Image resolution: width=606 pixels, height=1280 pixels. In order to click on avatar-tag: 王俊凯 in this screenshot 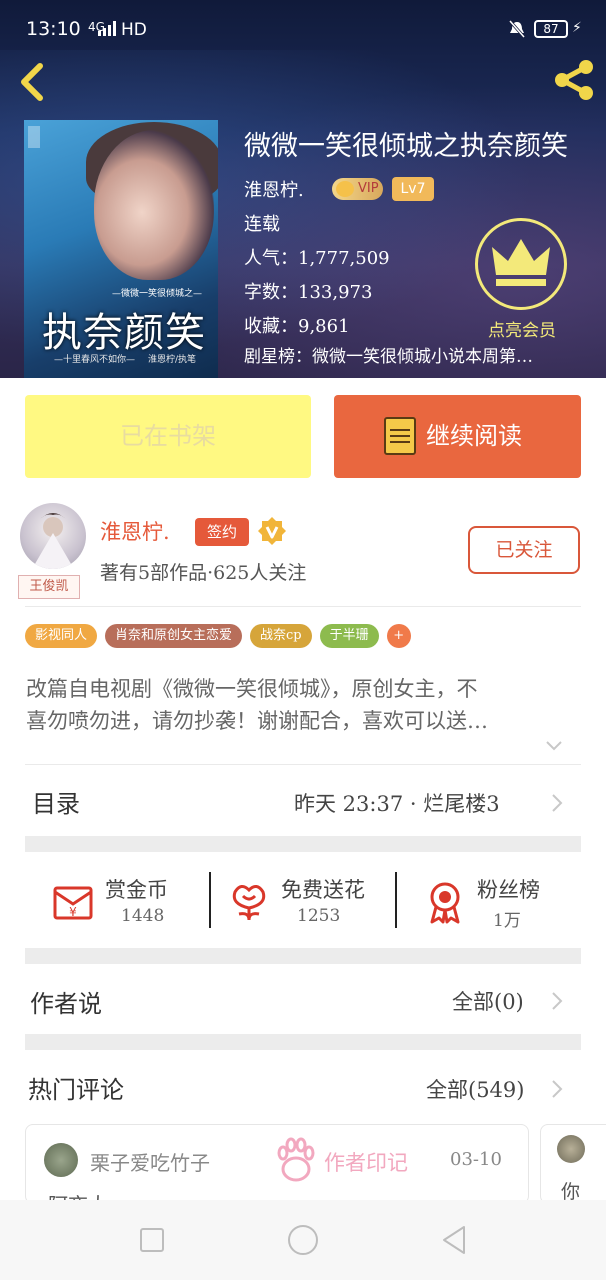, I will do `click(49, 587)`.